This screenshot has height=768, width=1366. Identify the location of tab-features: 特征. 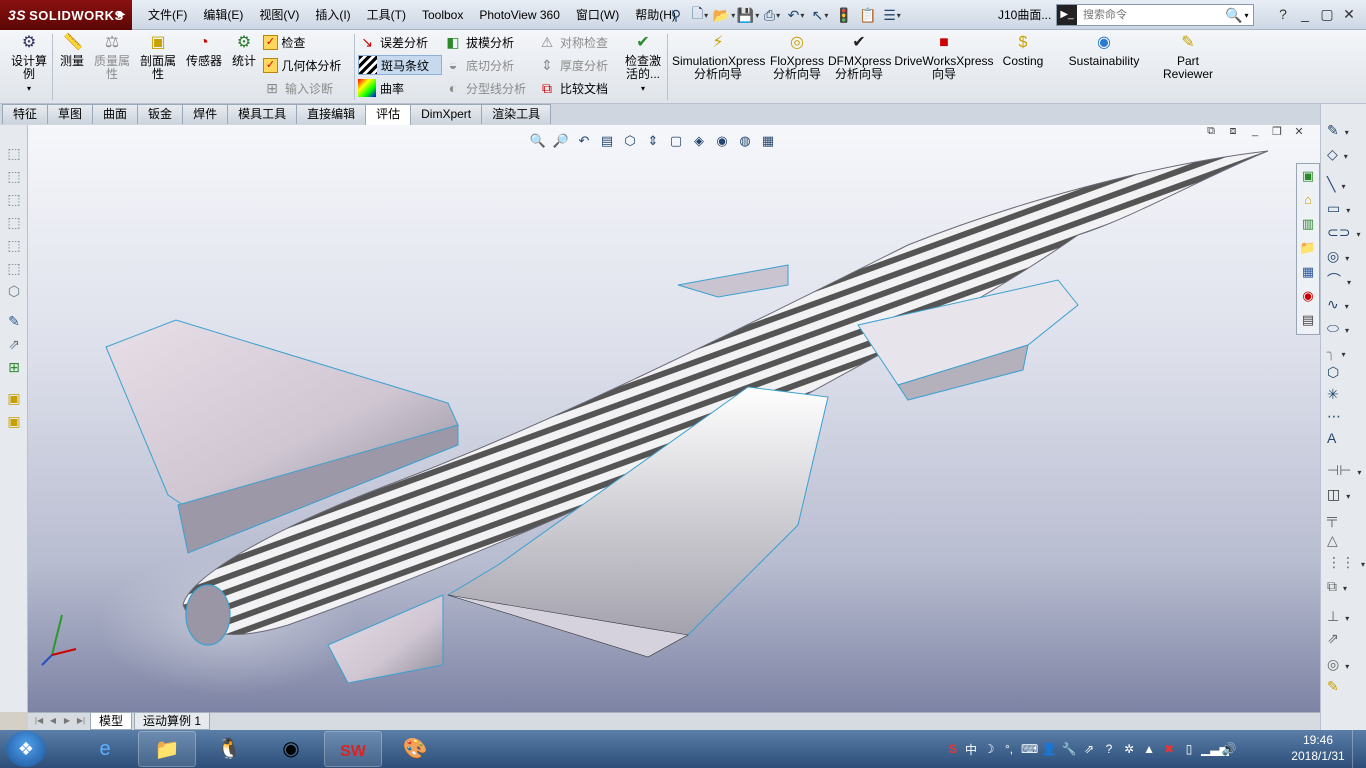
(25, 114).